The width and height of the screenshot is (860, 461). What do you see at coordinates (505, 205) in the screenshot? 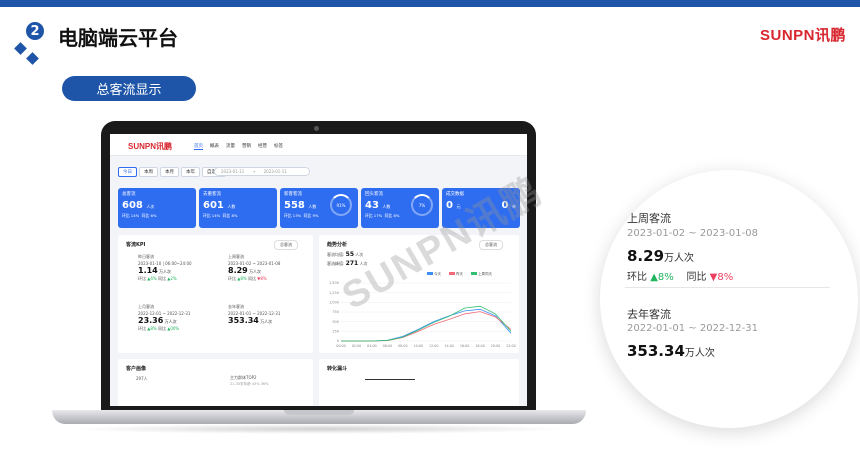
I see `card-value-2: 0` at bounding box center [505, 205].